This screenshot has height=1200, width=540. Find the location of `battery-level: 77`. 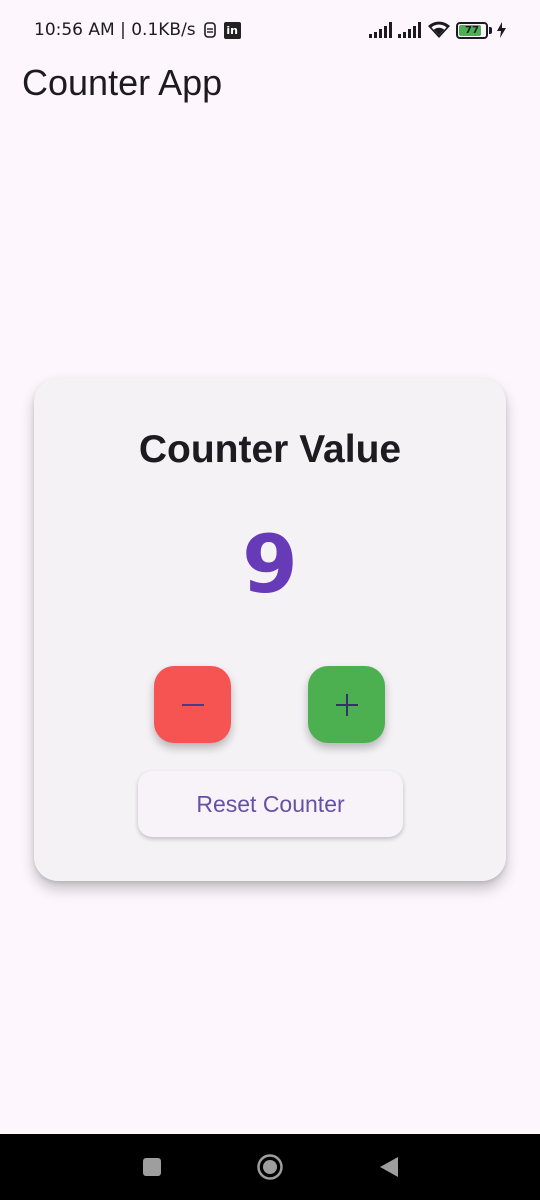

battery-level: 77 is located at coordinates (472, 30).